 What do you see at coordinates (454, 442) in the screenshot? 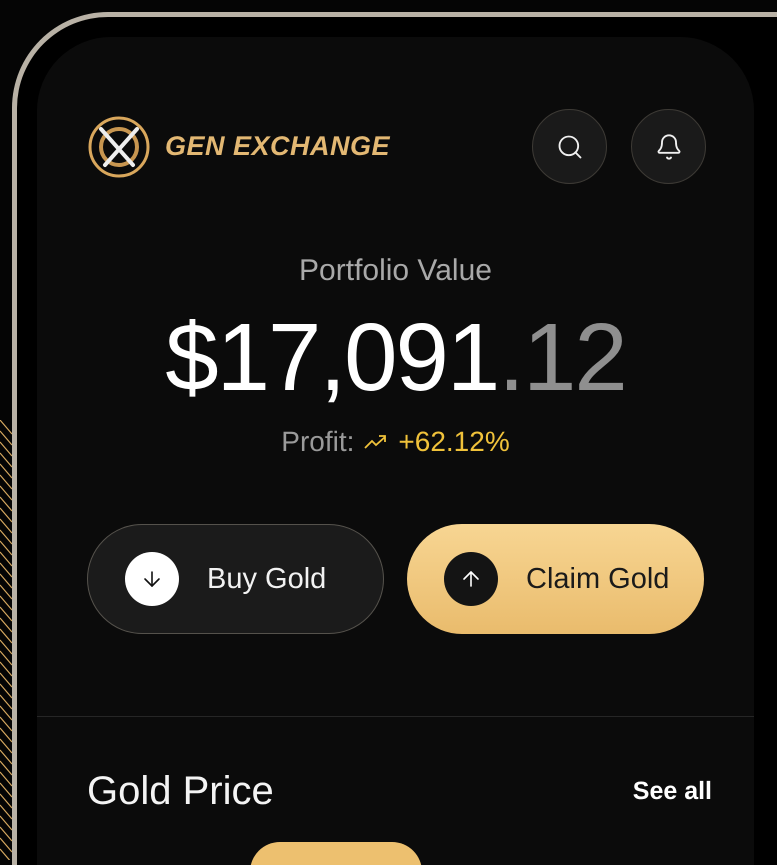
I see `profit-value: +62.12%` at bounding box center [454, 442].